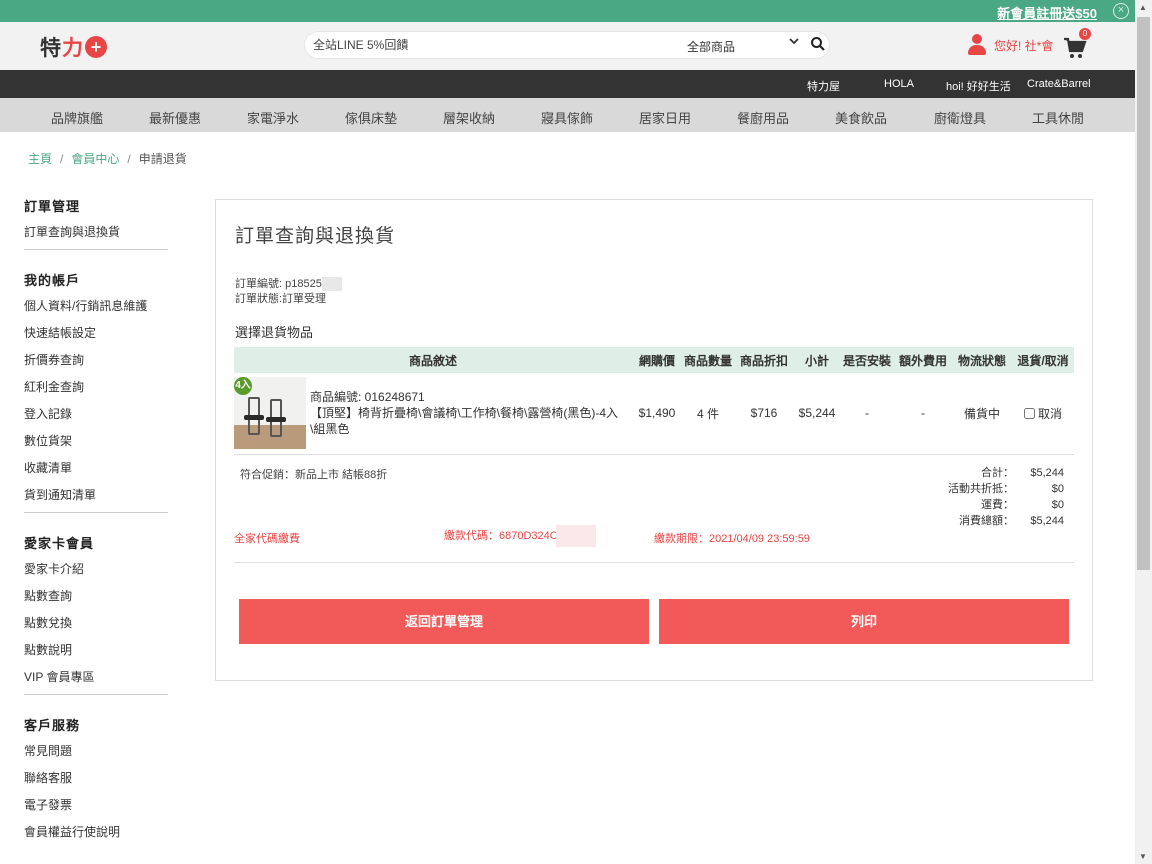 The image size is (1152, 864). Describe the element at coordinates (707, 413) in the screenshot. I see `cell-qty: 4 件` at that location.